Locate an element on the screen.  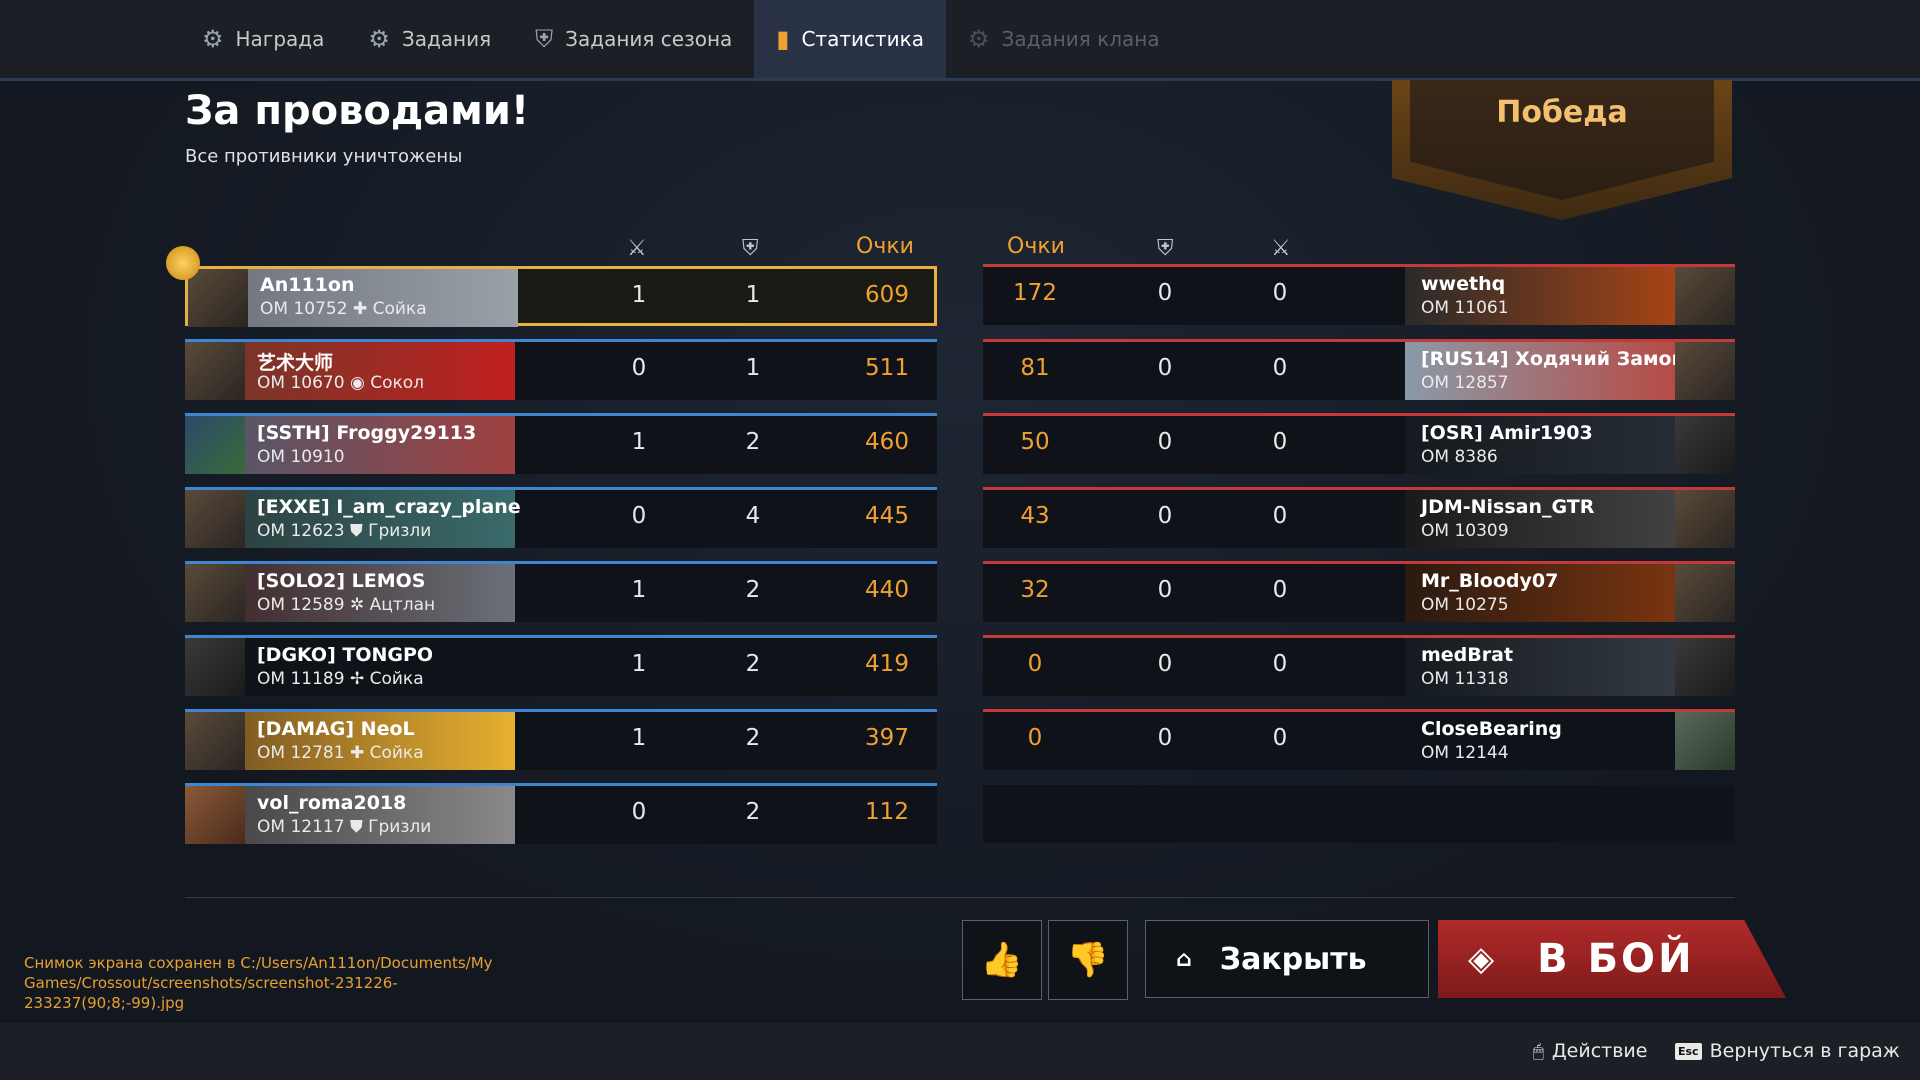
esc-key-icon: Esc is located at coordinates (1688, 1051).